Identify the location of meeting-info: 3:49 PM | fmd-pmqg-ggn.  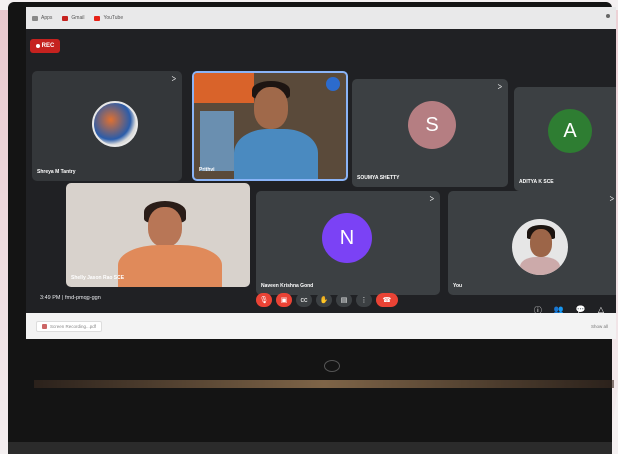
(70, 298).